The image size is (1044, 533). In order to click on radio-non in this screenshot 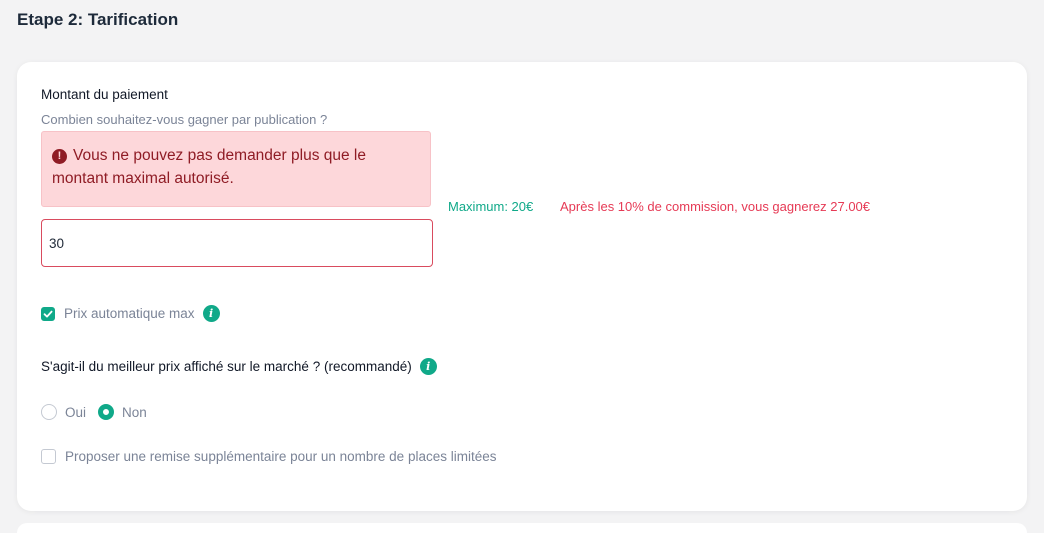, I will do `click(106, 412)`.